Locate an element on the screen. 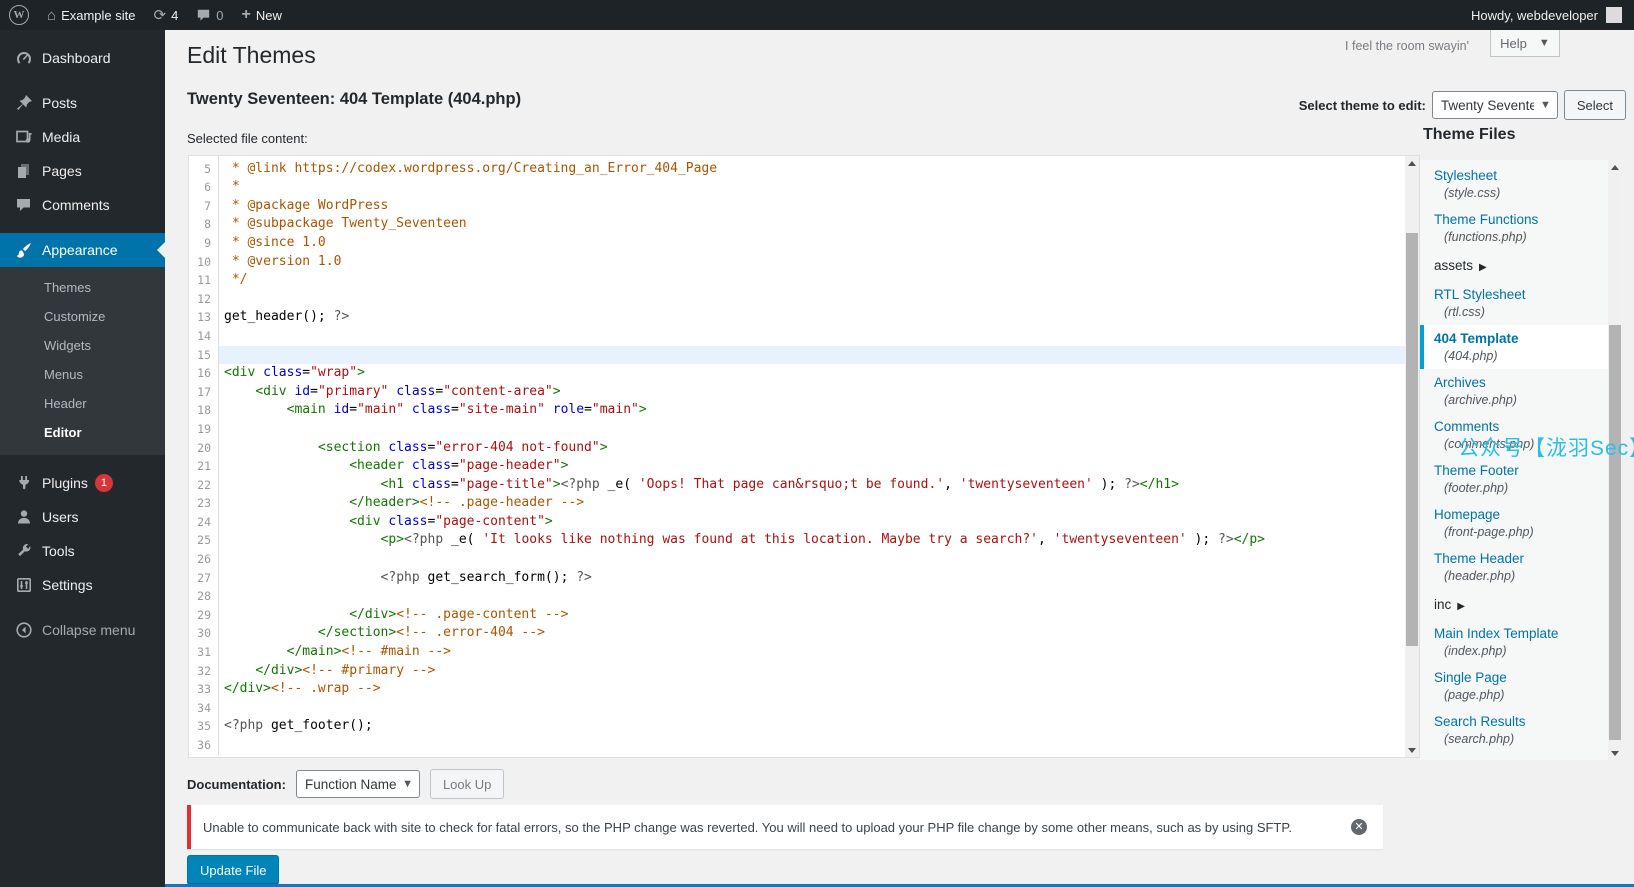 The height and width of the screenshot is (887, 1634). sidebar-item-themes: Themes is located at coordinates (82, 287).